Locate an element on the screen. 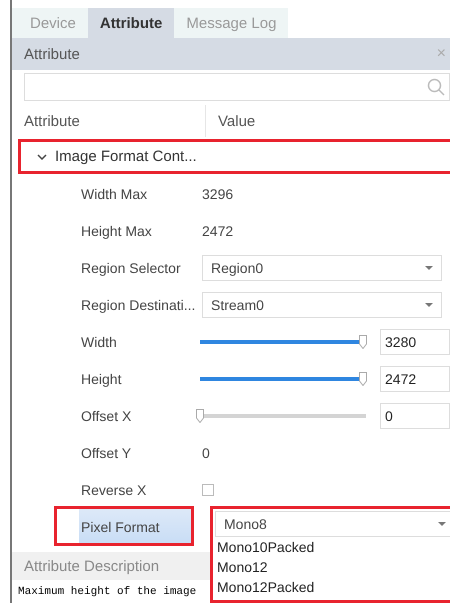 The height and width of the screenshot is (603, 450). dropdown-option: Mono10Packed is located at coordinates (332, 547).